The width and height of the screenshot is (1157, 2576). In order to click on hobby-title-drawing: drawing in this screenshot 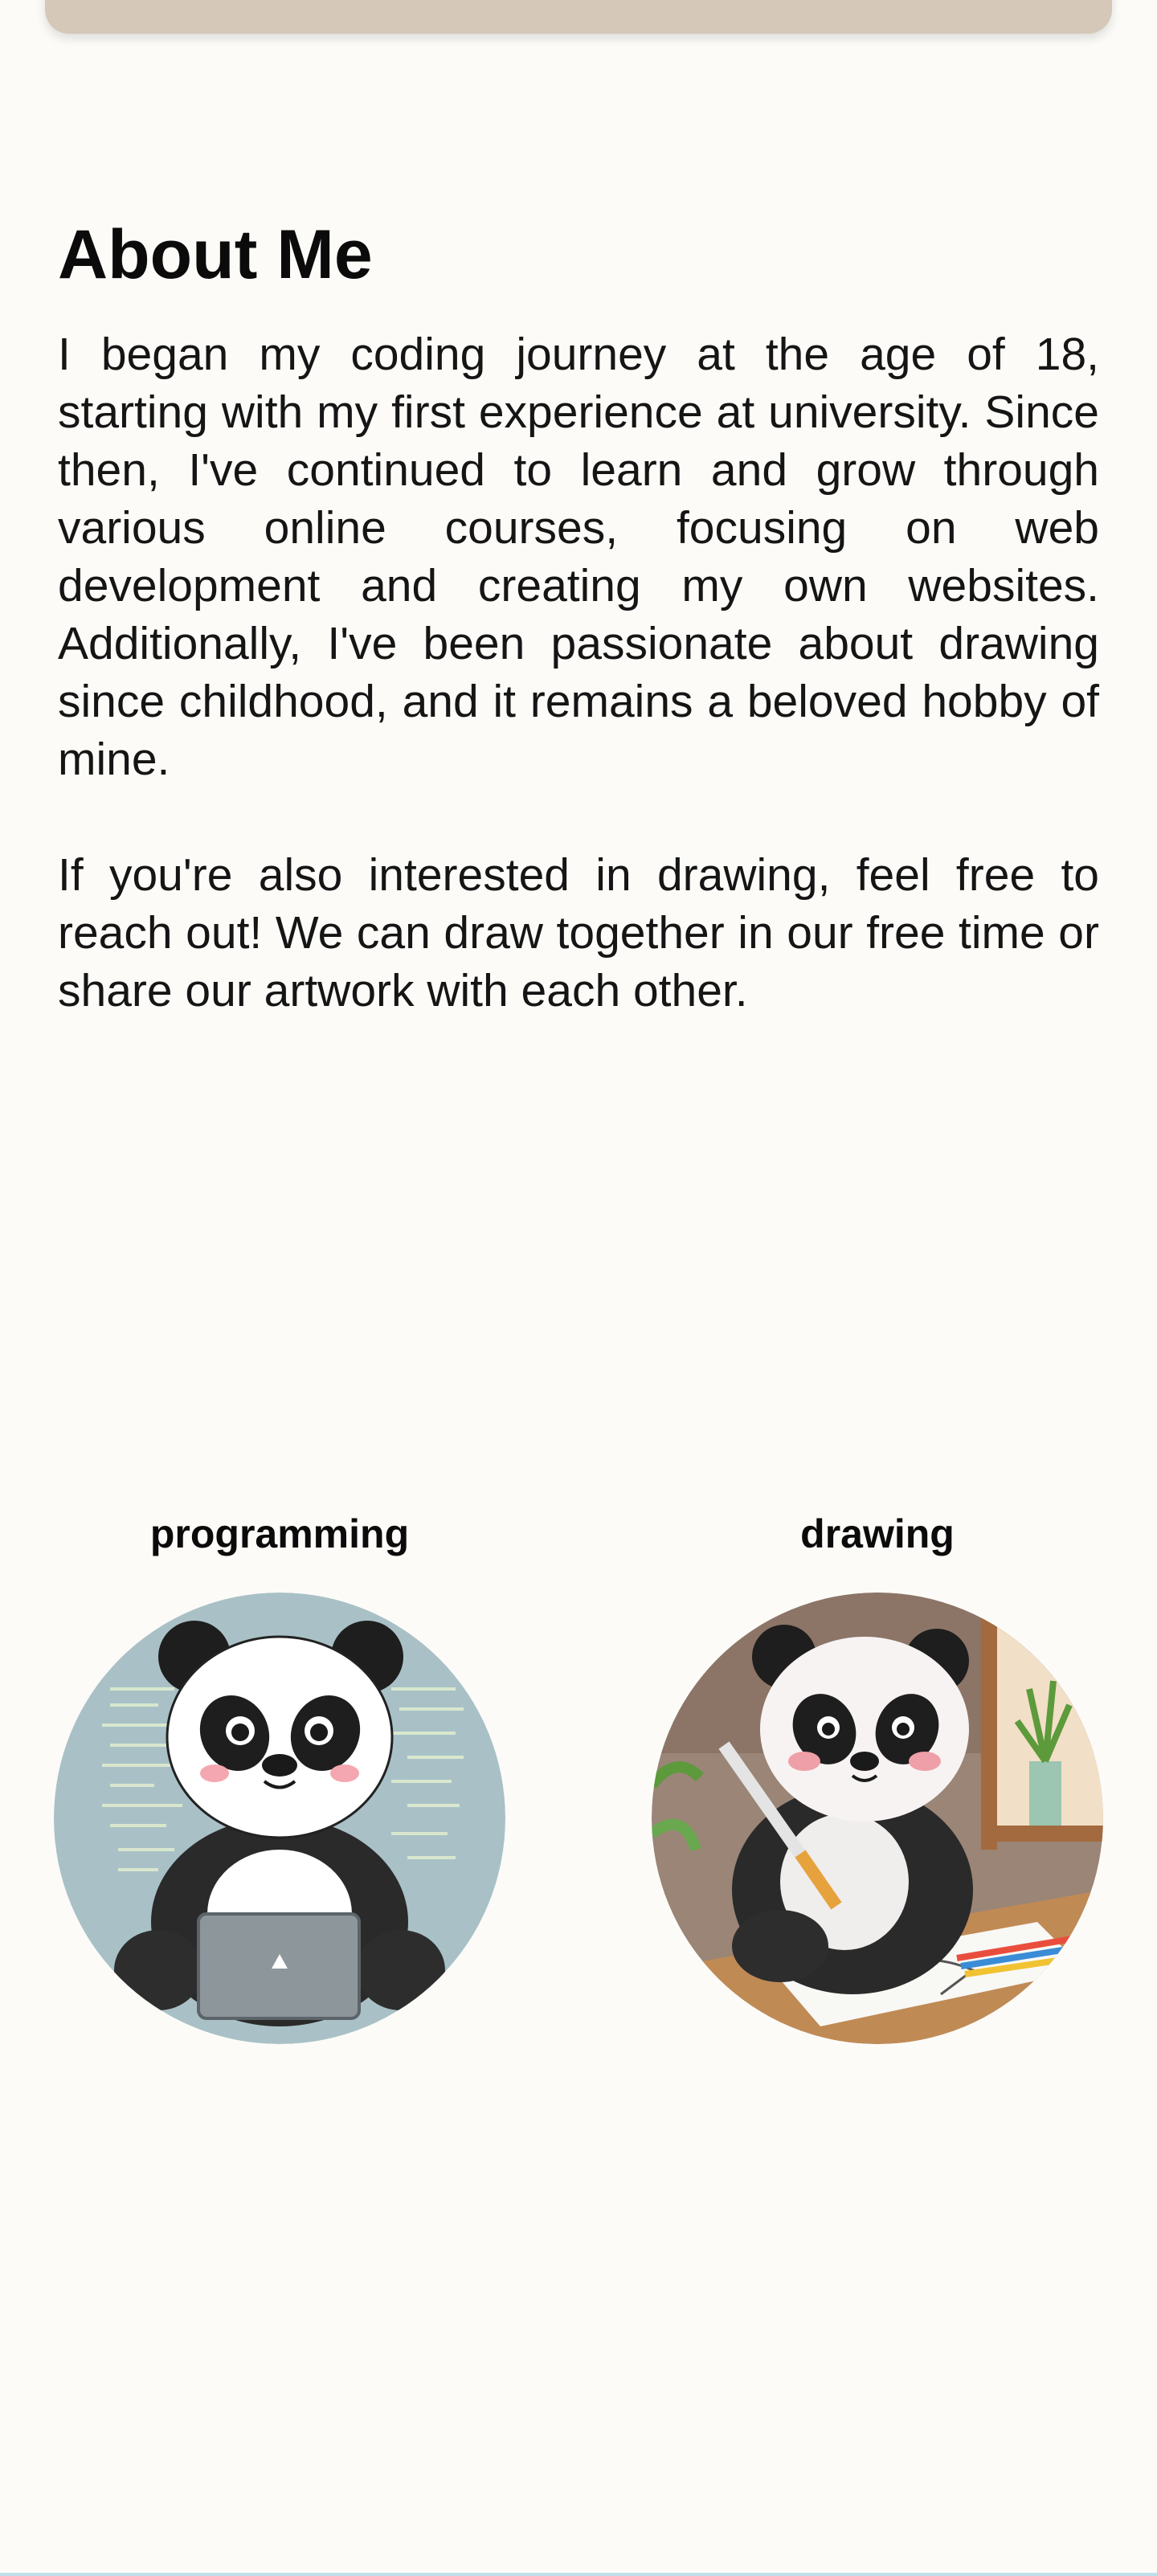, I will do `click(877, 1533)`.